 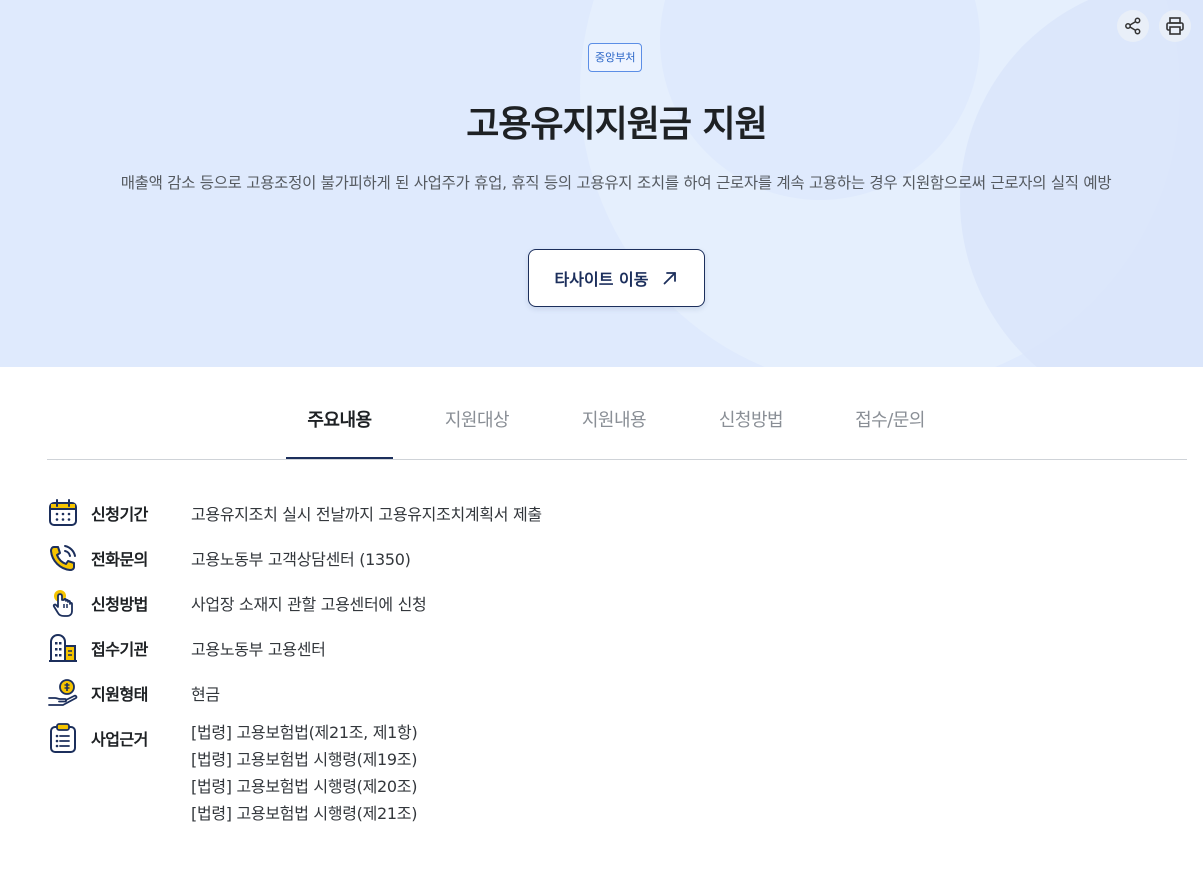 What do you see at coordinates (258, 649) in the screenshot?
I see `summary-value-agency: 고용노동부 고용센터` at bounding box center [258, 649].